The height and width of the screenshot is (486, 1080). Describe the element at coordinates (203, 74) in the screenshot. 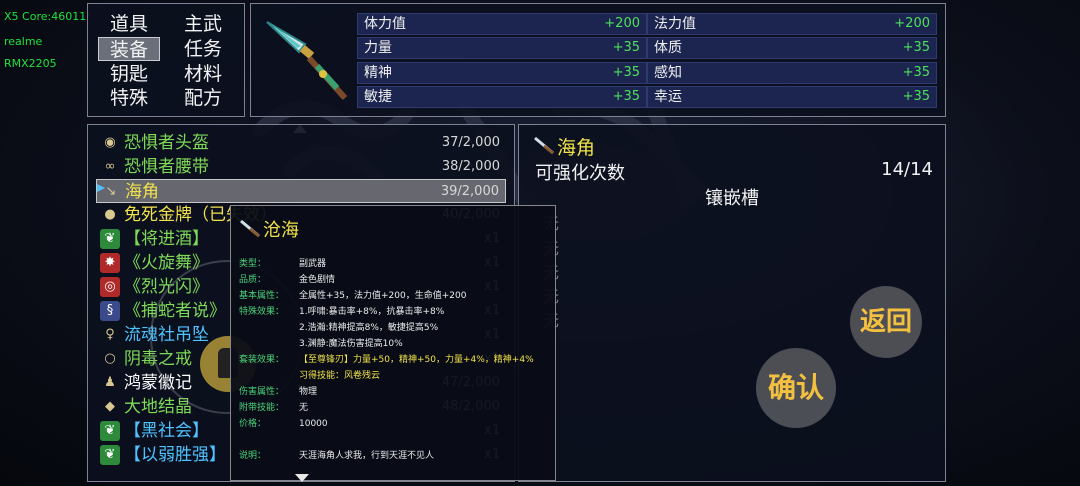

I see `category-materials: 材料` at that location.